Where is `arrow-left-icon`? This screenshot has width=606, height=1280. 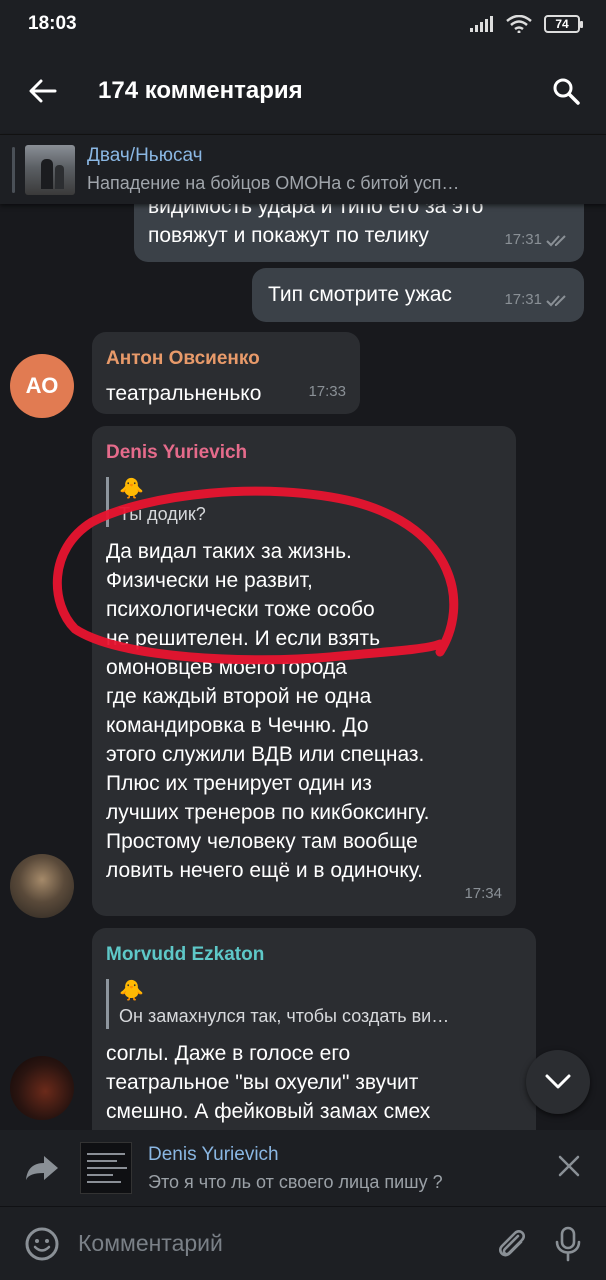
arrow-left-icon is located at coordinates (43, 91).